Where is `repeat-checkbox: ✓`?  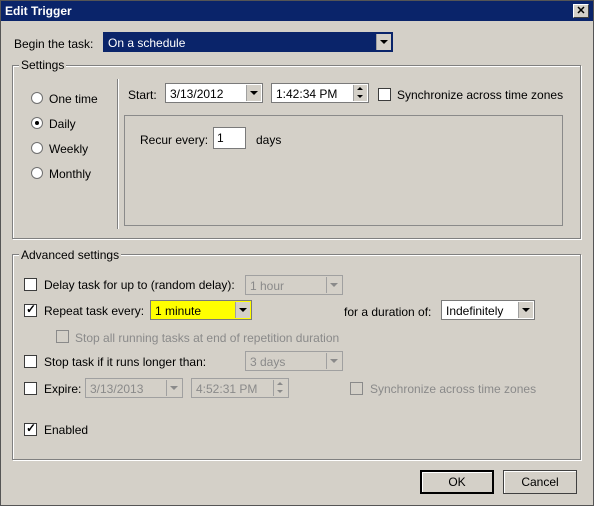
repeat-checkbox: ✓ is located at coordinates (30, 309).